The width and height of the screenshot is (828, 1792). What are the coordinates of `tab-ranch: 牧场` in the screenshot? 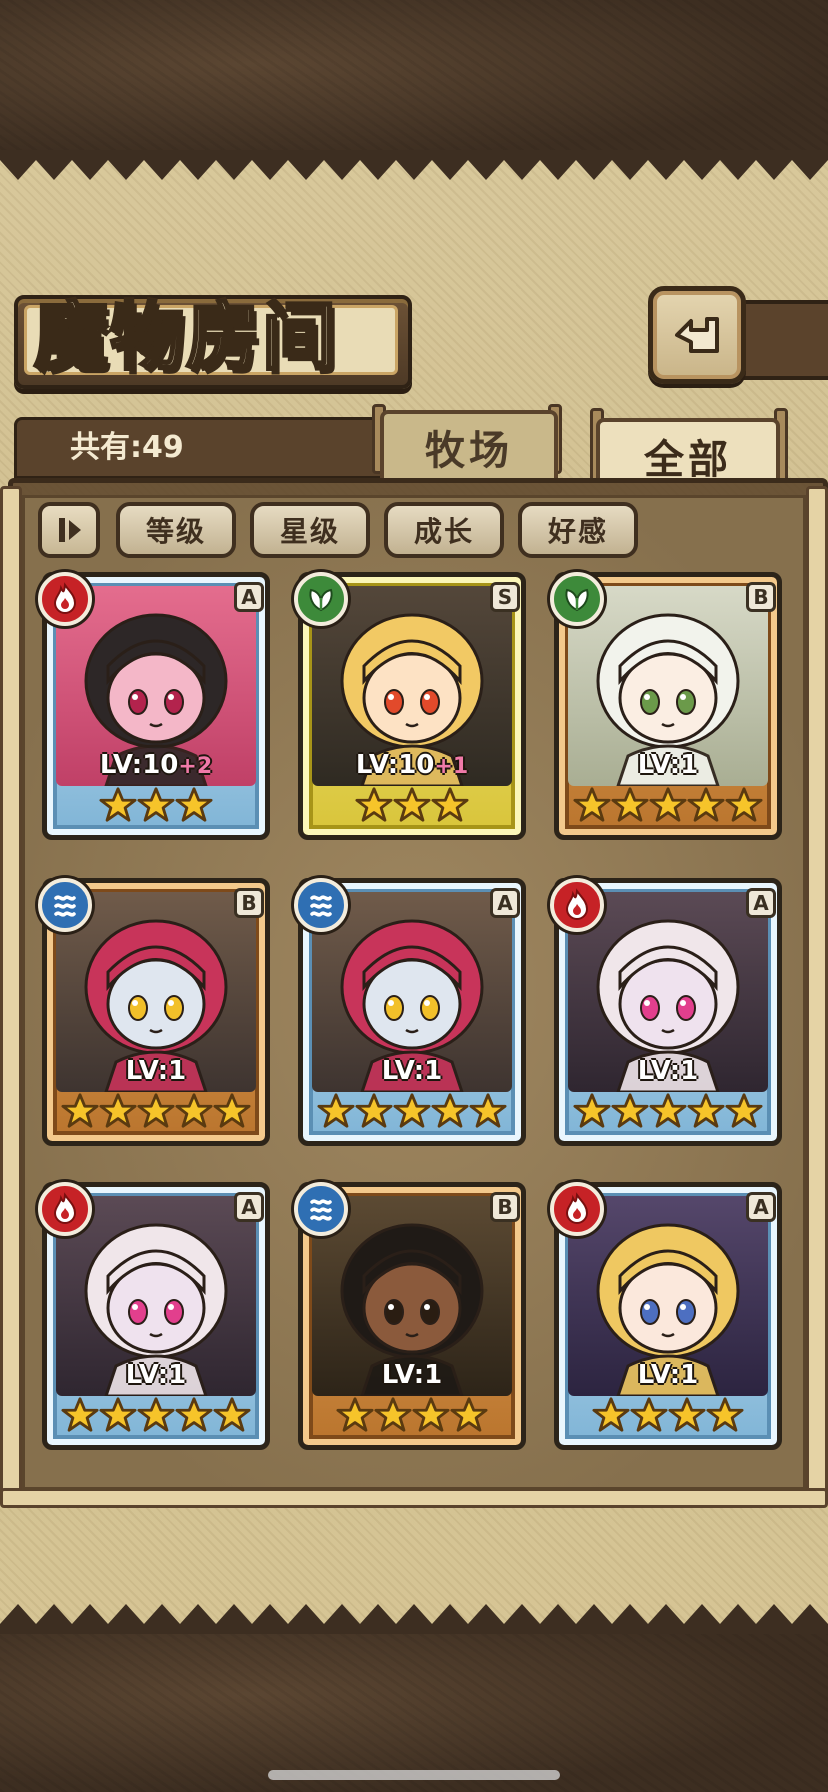 It's located at (469, 445).